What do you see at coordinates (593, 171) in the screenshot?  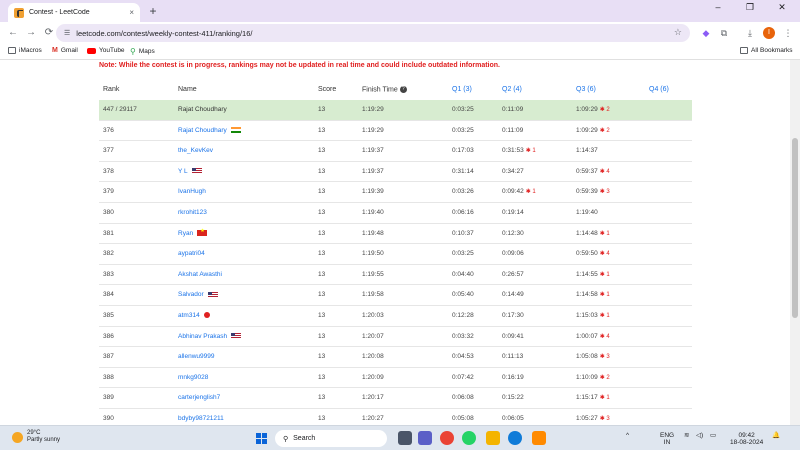 I see `q3-cell: 0:59:37 ✱ 4` at bounding box center [593, 171].